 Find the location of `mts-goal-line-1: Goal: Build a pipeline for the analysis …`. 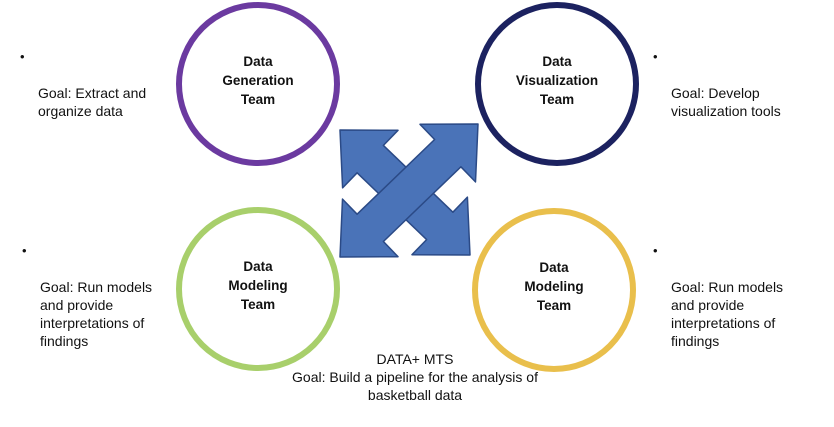

mts-goal-line-1: Goal: Build a pipeline for the analysis … is located at coordinates (415, 377).